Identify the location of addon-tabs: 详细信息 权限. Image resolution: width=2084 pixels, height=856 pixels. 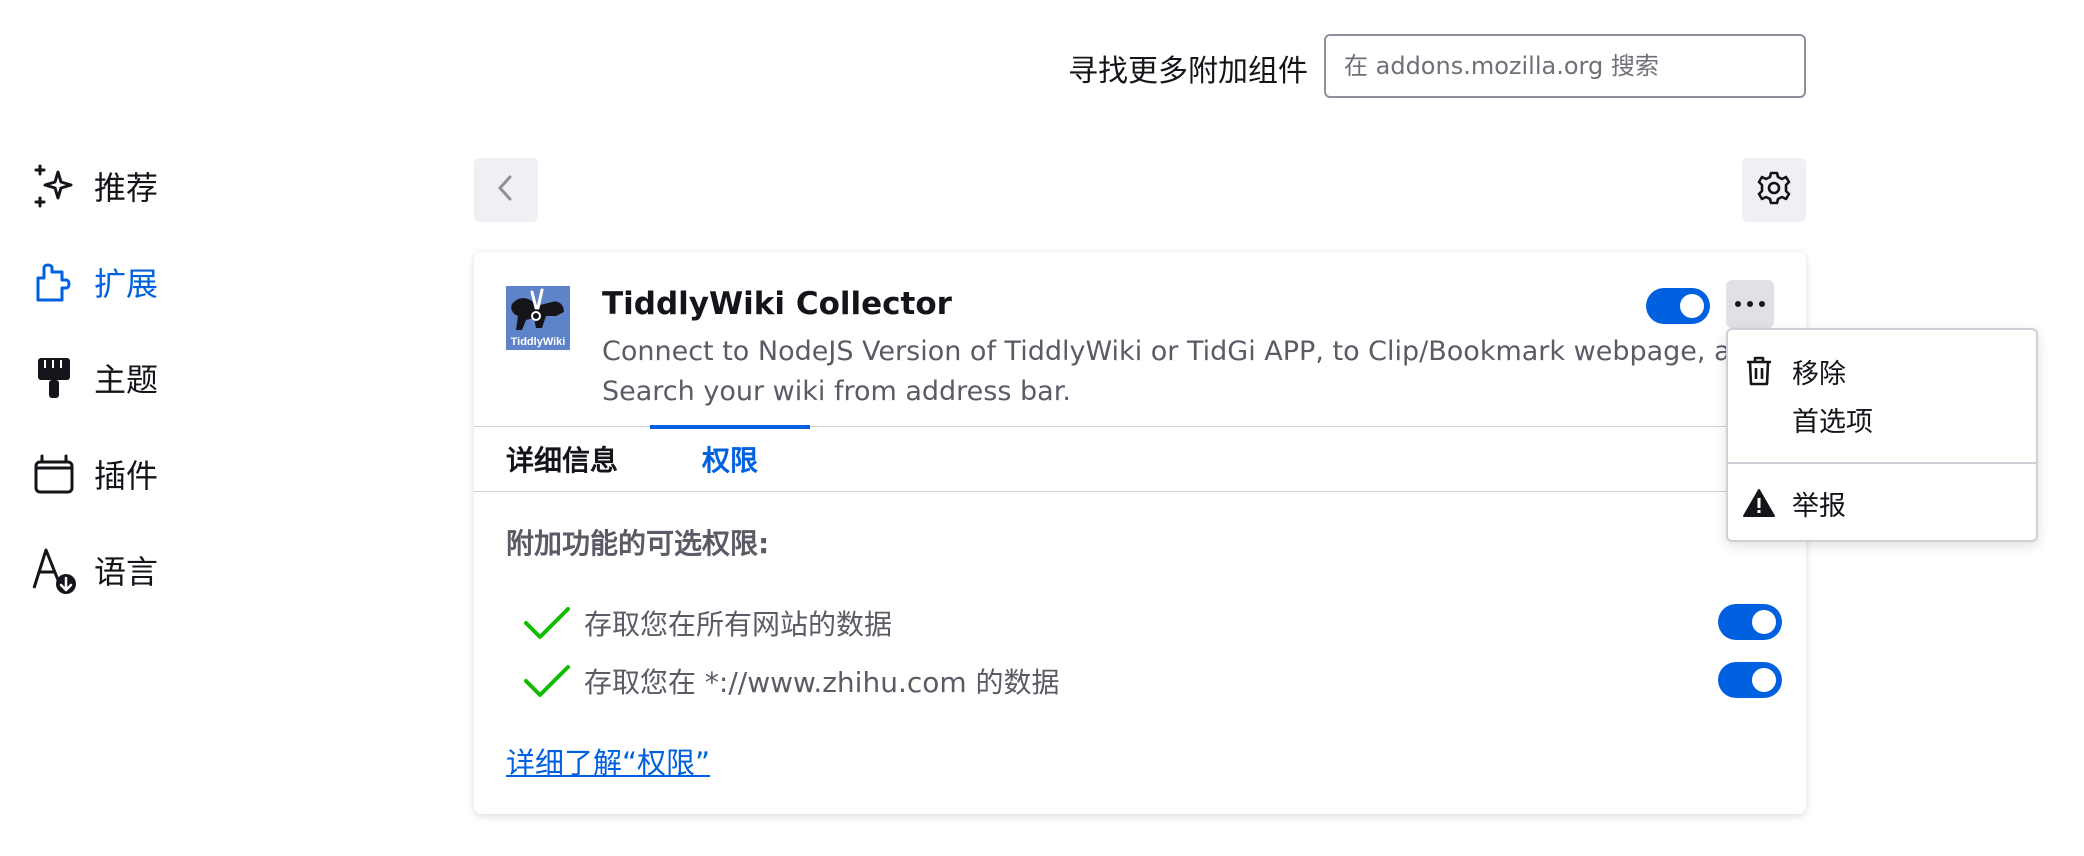
(1140, 458).